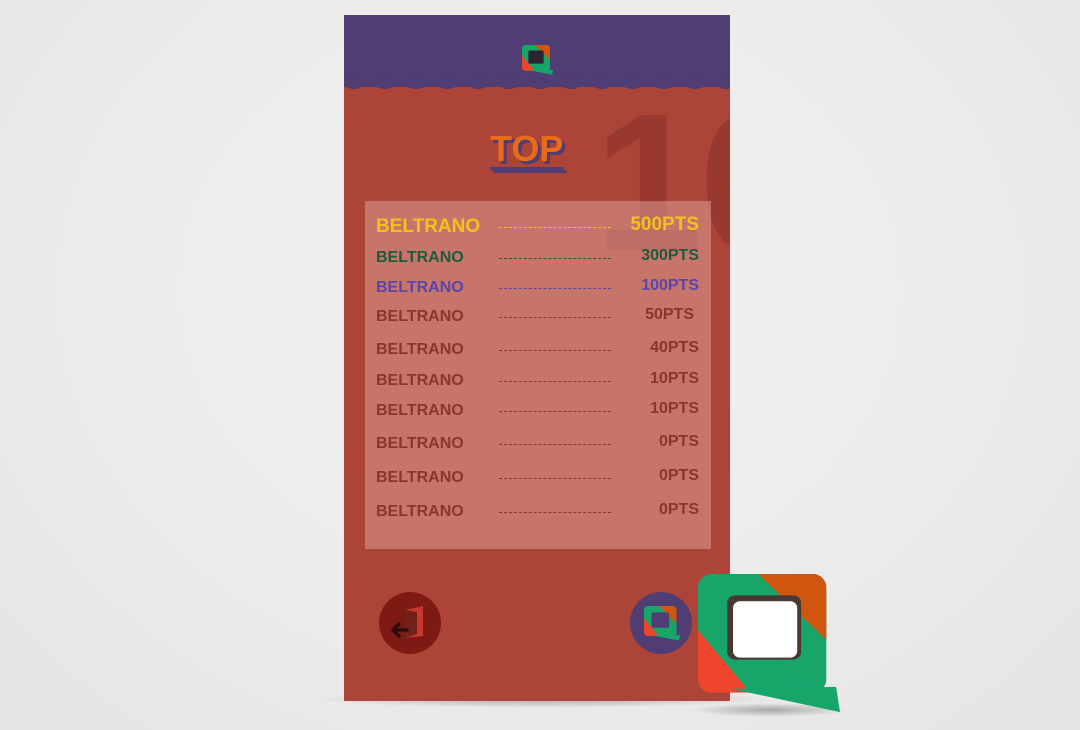  Describe the element at coordinates (407, 622) in the screenshot. I see `exit-door-icon` at that location.